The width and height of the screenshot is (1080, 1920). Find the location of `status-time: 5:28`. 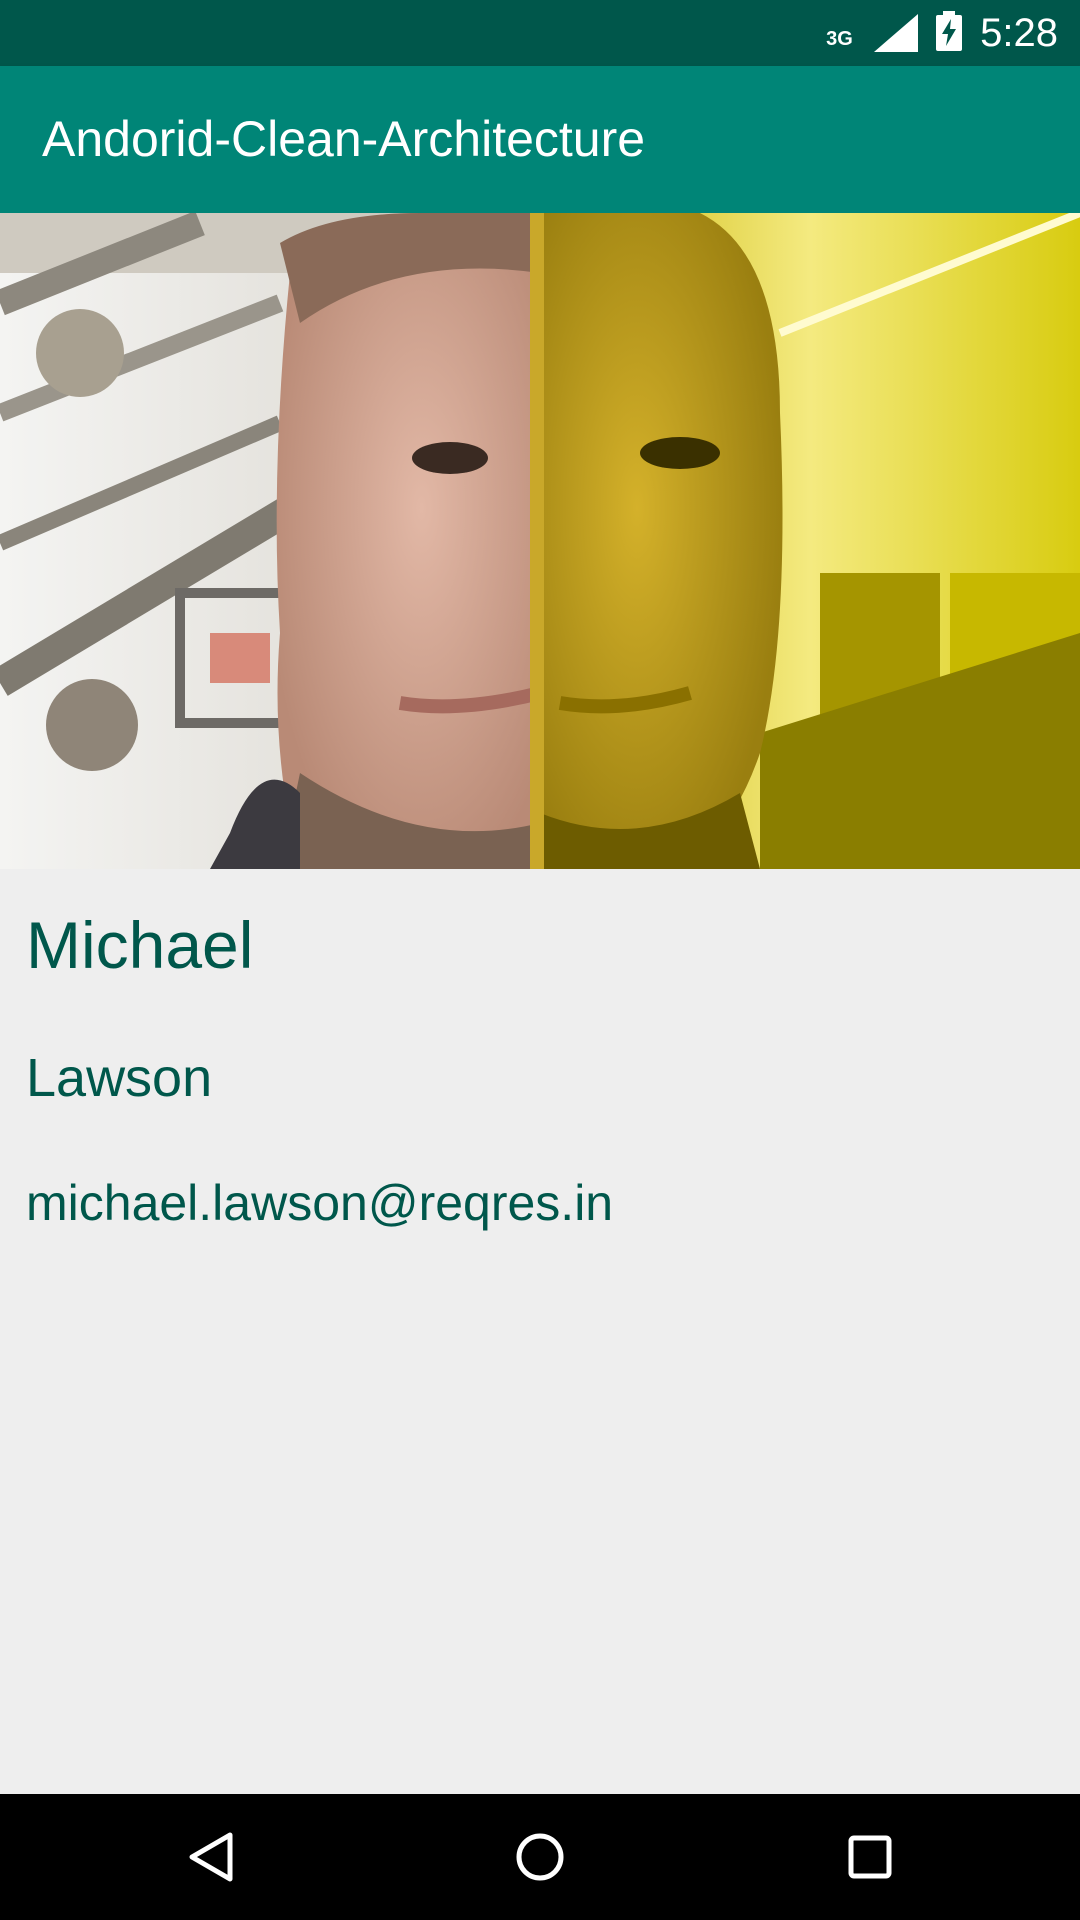

status-time: 5:28 is located at coordinates (1019, 32).